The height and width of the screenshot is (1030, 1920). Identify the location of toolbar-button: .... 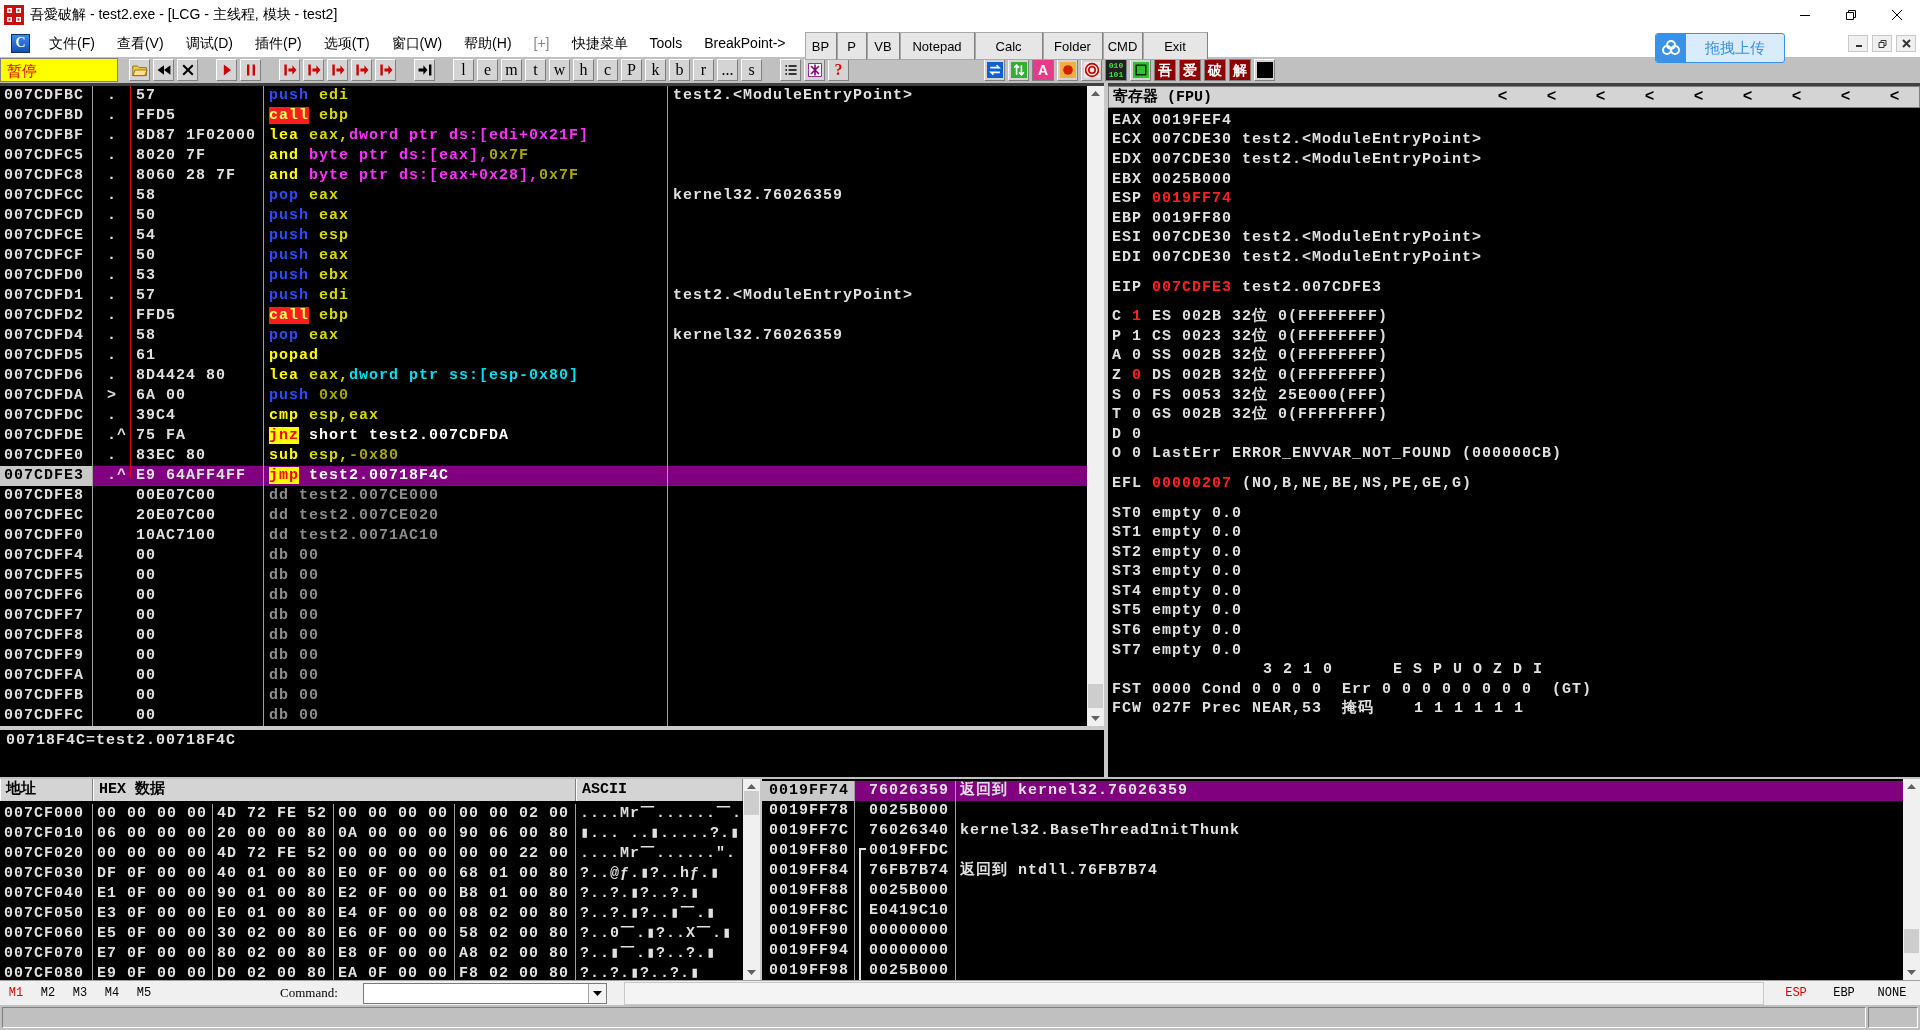
(727, 69).